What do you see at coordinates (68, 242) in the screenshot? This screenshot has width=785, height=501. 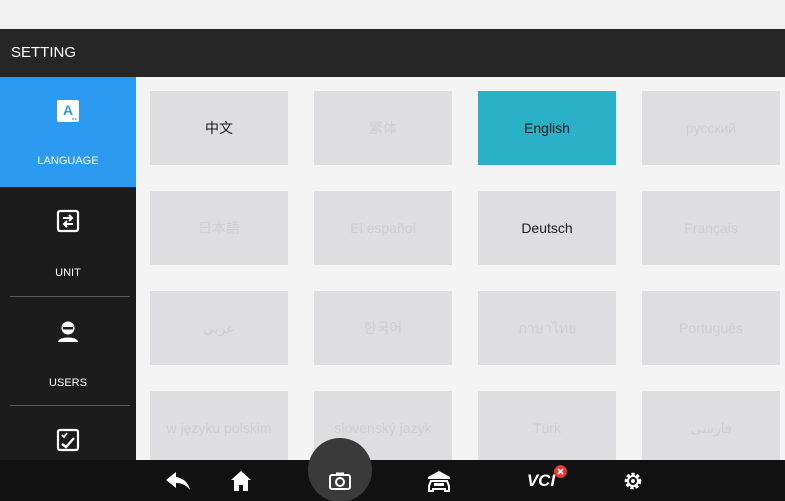 I see `sidebar-item-unit: UNIT` at bounding box center [68, 242].